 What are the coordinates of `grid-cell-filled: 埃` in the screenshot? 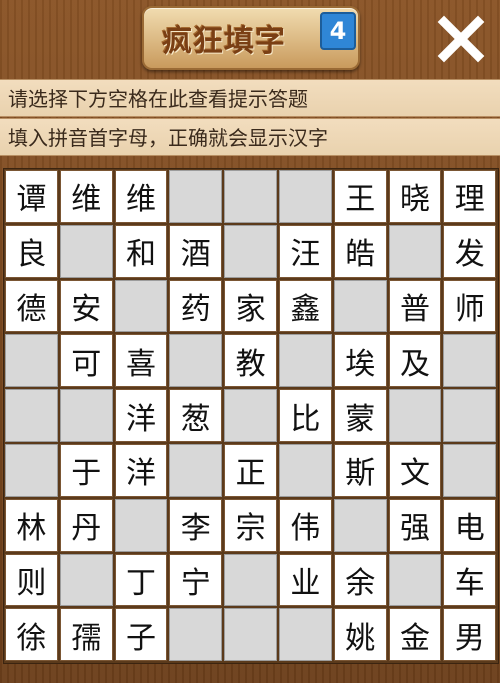 It's located at (360, 361).